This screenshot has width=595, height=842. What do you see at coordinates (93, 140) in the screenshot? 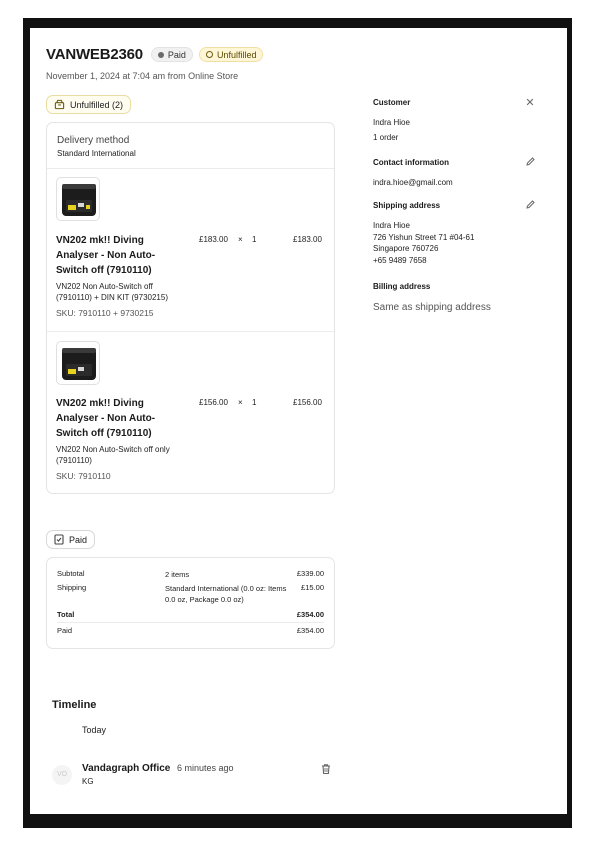
I see `delivery-method-title: Delivery method` at bounding box center [93, 140].